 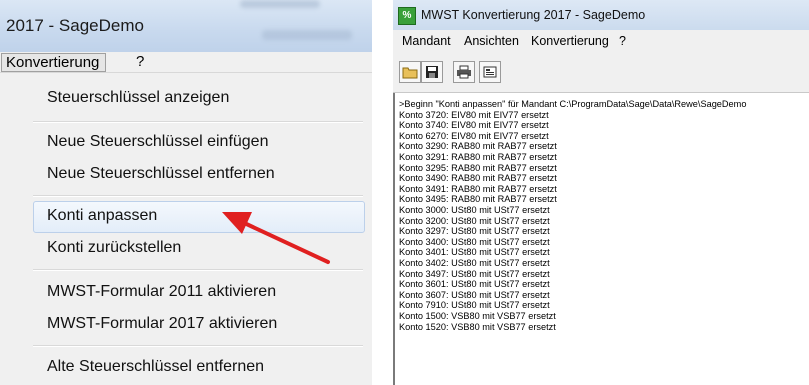 What do you see at coordinates (474, 284) in the screenshot?
I see `log-line: Konto 3601: USt80 mit USt77 ersetzt` at bounding box center [474, 284].